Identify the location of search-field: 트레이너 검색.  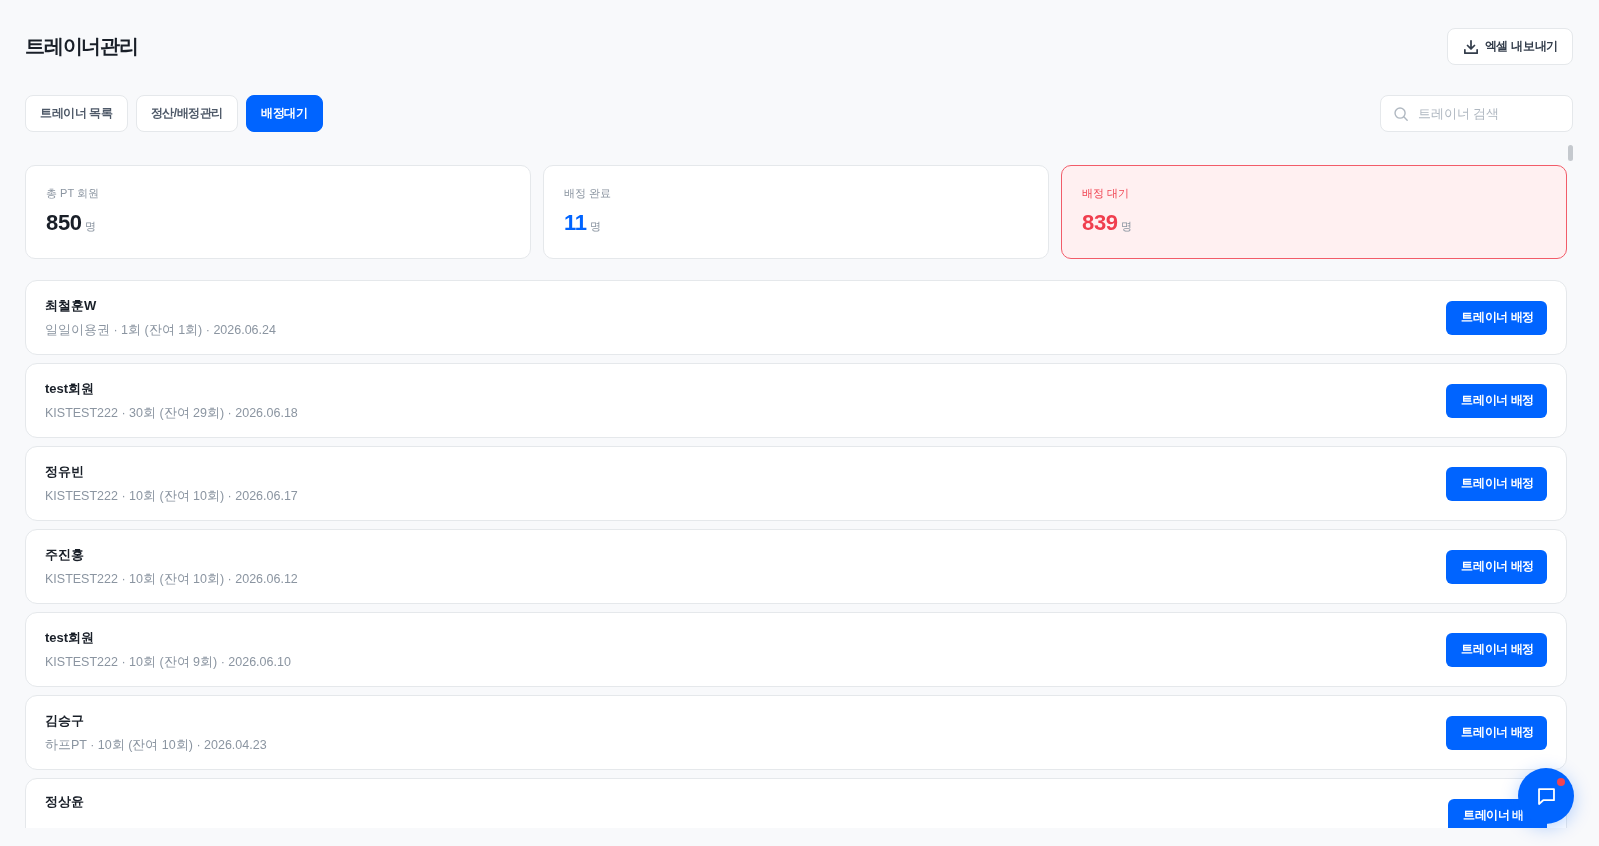
(1476, 113).